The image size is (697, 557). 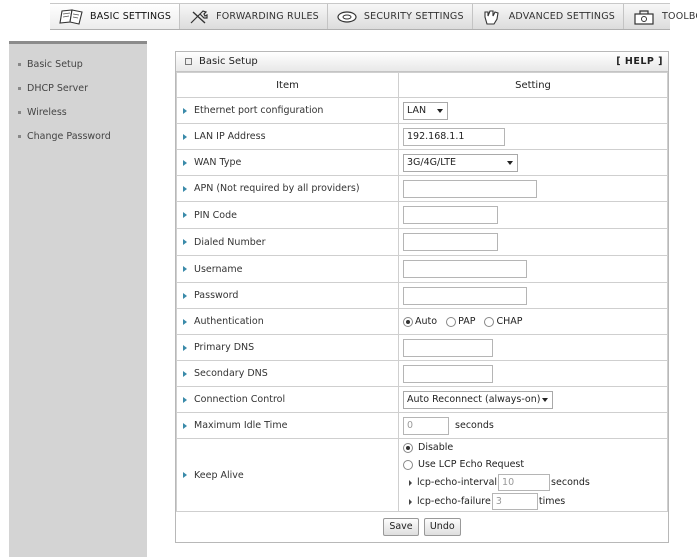 I want to click on table-row: WAN Type 3G/4G/LTE, so click(x=422, y=162).